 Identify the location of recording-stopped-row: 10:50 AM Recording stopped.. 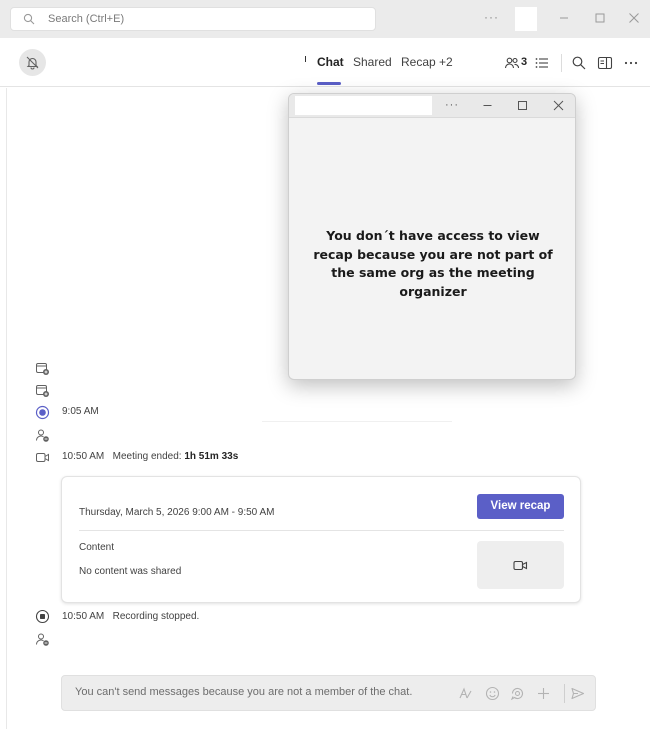
(130, 616).